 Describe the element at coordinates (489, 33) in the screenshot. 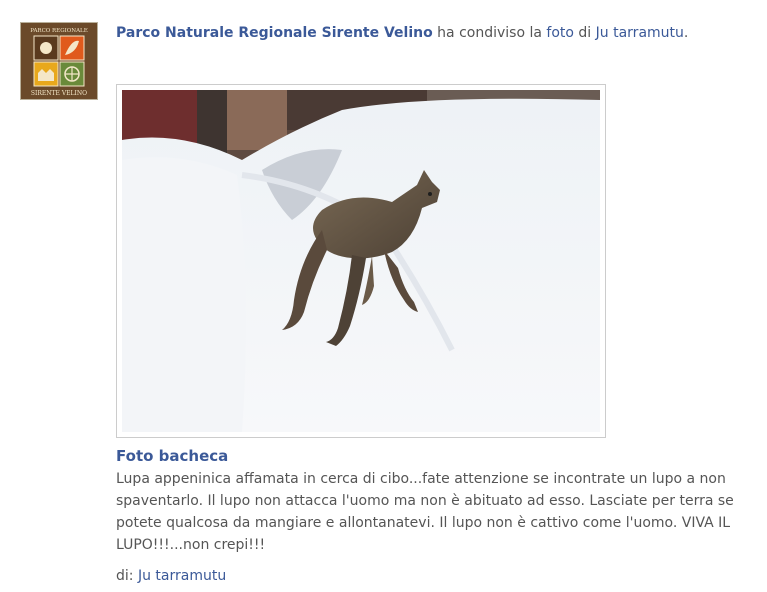

I see `action-text: ha condiviso la` at that location.